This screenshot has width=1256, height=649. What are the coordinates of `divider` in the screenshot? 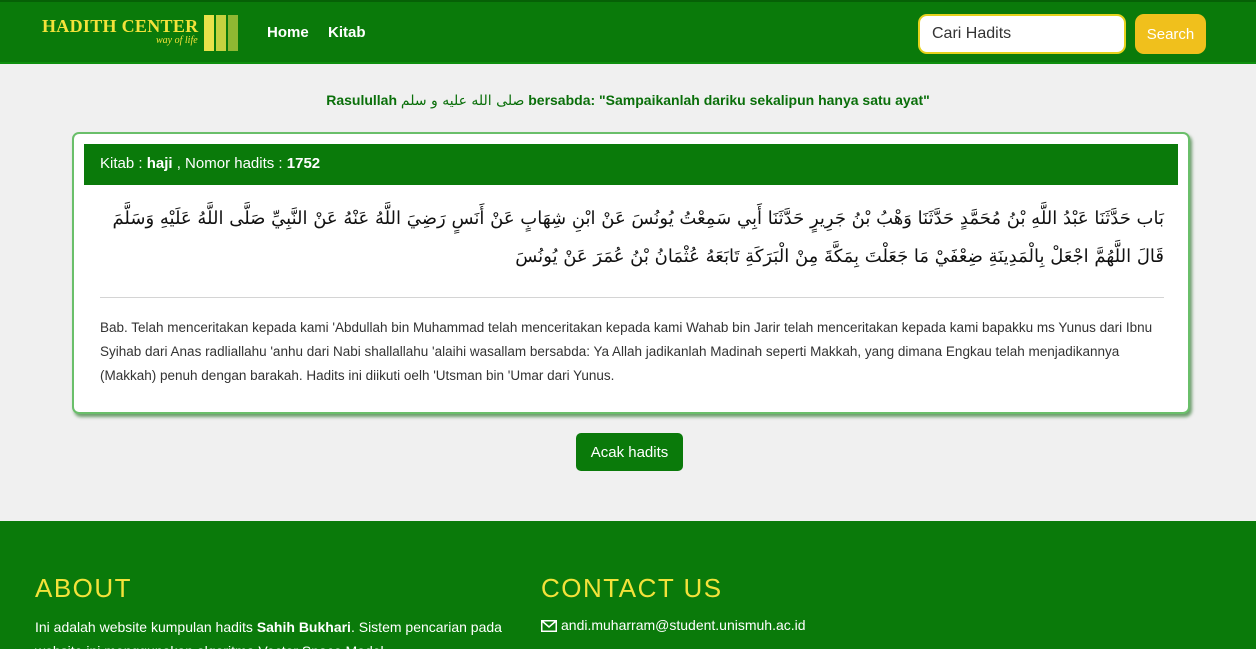 It's located at (632, 297).